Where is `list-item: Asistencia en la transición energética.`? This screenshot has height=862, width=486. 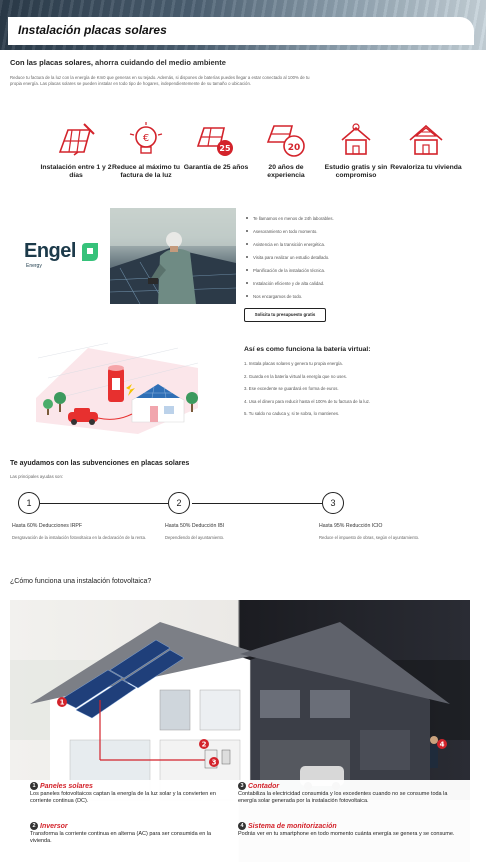 list-item: Asistencia en la transición energética. is located at coordinates (361, 248).